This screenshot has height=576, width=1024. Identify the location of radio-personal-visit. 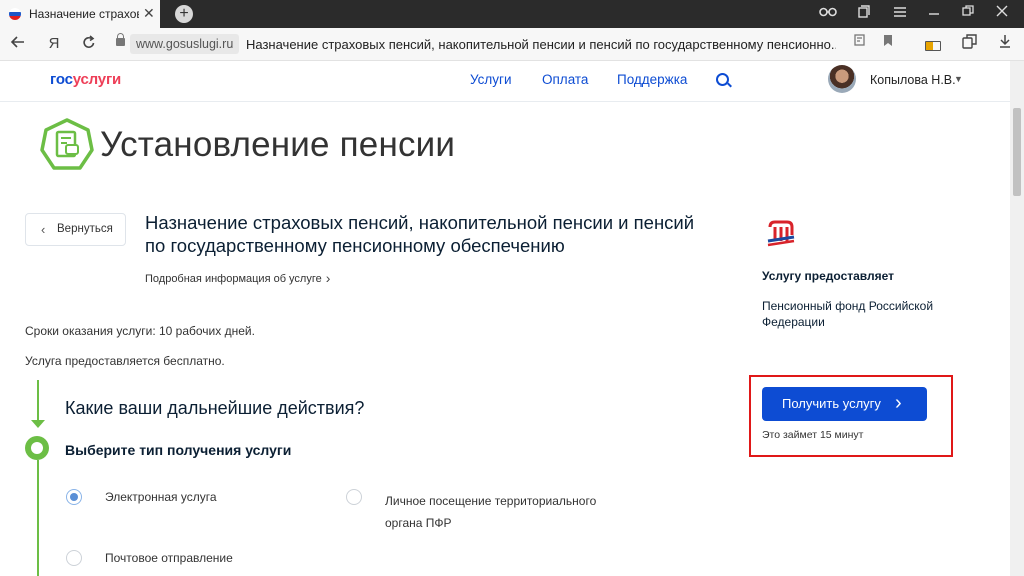
(354, 497).